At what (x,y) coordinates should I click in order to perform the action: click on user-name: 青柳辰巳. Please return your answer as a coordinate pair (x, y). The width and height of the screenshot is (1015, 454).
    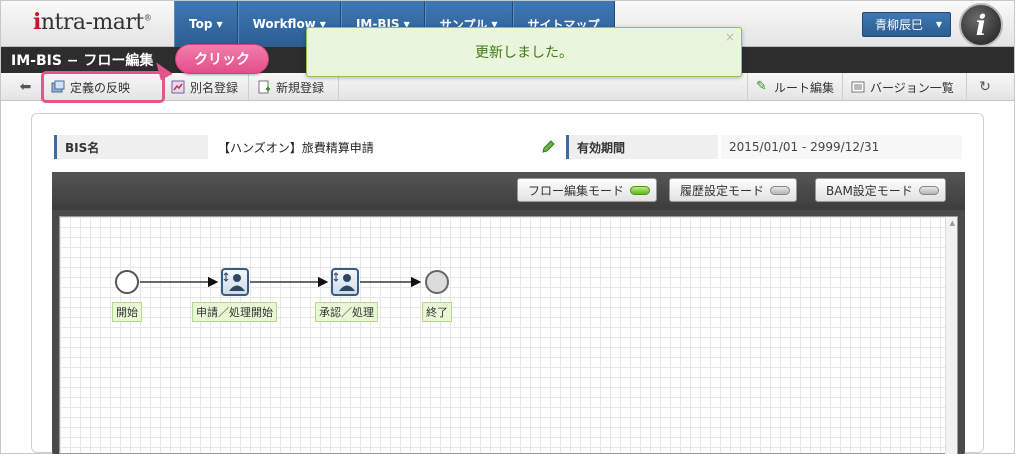
    Looking at the image, I should click on (899, 25).